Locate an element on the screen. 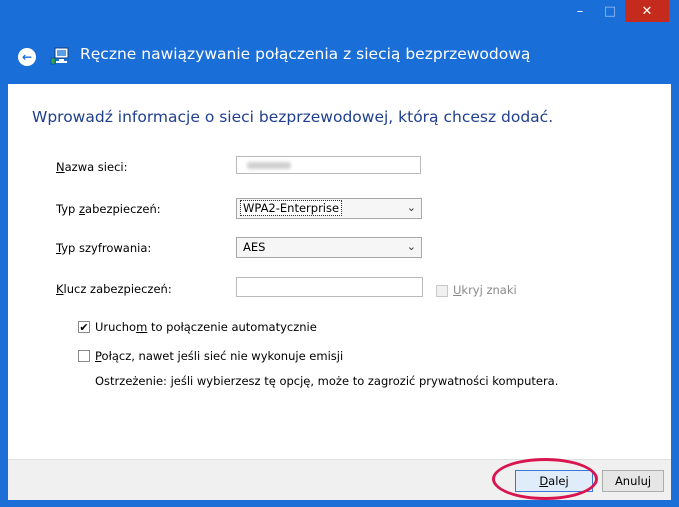 The image size is (679, 507). encryption-type-select: AES ⌄ is located at coordinates (329, 247).